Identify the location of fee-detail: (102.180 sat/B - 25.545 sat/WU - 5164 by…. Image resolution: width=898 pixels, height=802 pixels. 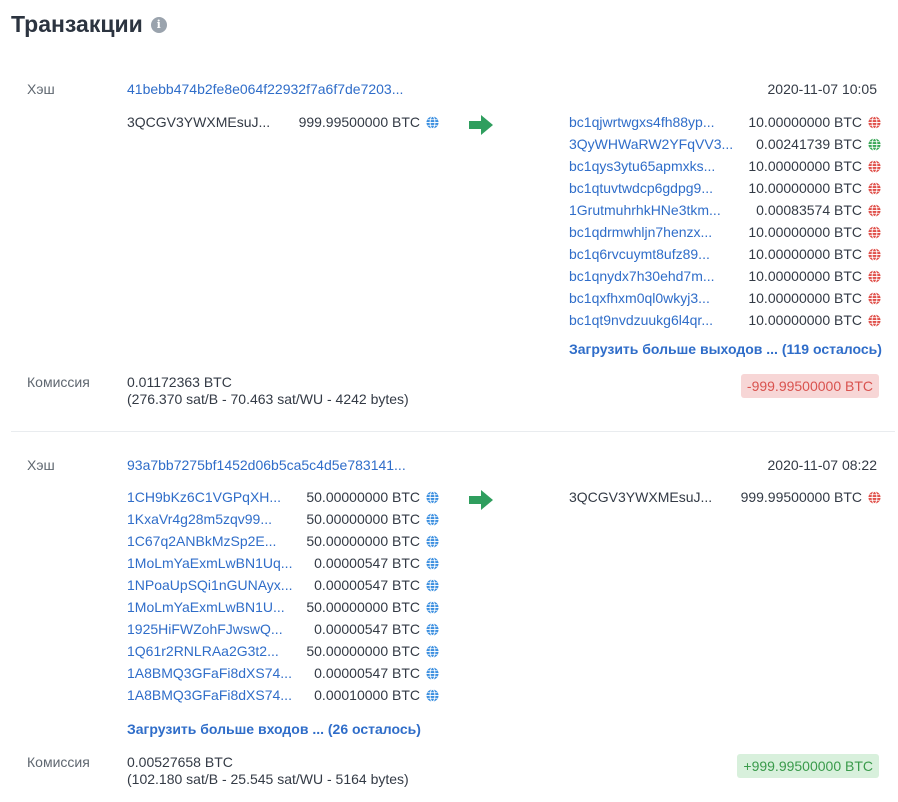
(268, 779).